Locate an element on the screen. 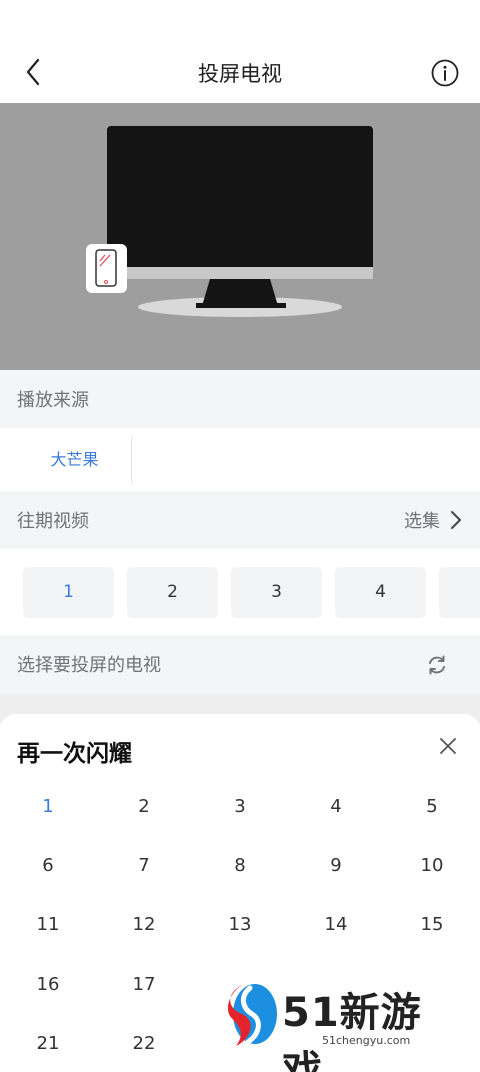 The image size is (480, 1072). episodes-section-label: 往期视频 is located at coordinates (53, 521).